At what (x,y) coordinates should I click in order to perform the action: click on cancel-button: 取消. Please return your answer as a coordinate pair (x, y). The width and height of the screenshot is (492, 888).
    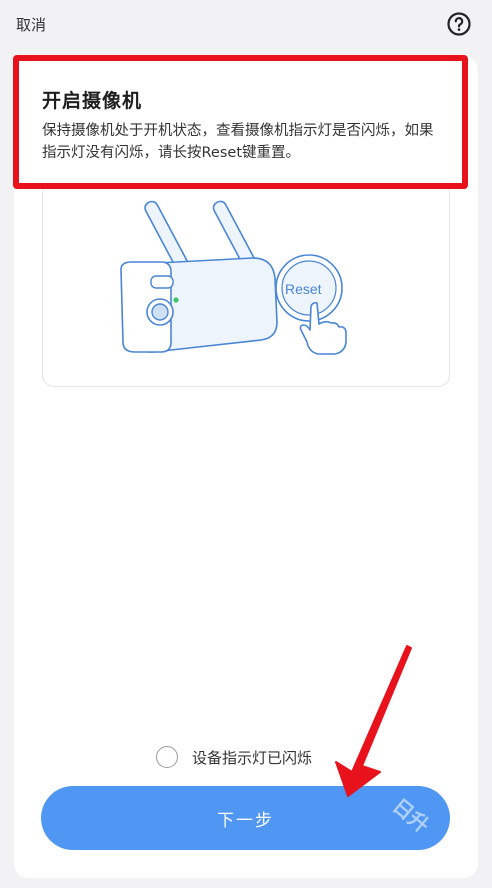
    Looking at the image, I should click on (31, 24).